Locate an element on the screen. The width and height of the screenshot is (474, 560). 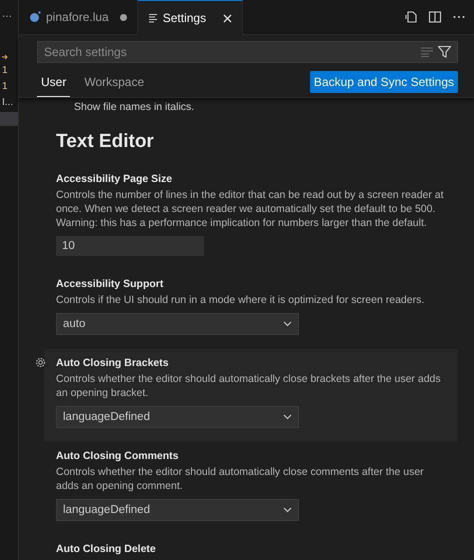
close-icon is located at coordinates (227, 18).